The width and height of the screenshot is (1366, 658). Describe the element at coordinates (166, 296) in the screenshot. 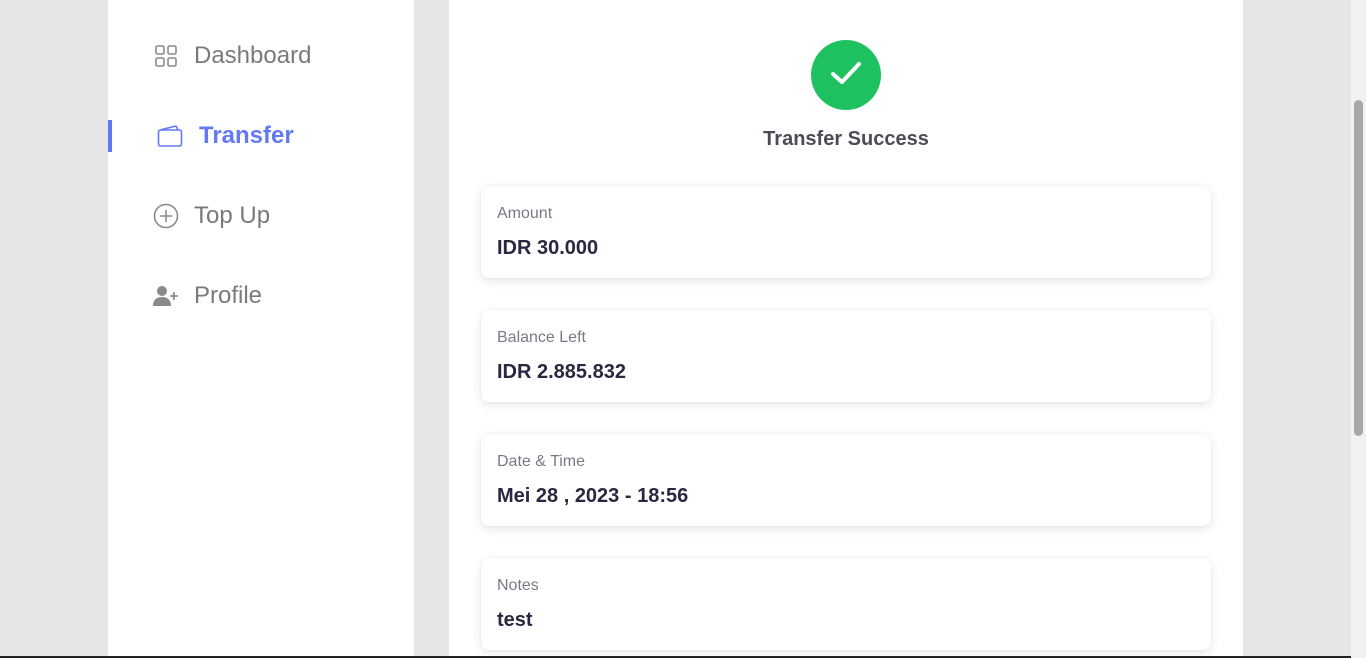

I see `user-add-icon` at that location.